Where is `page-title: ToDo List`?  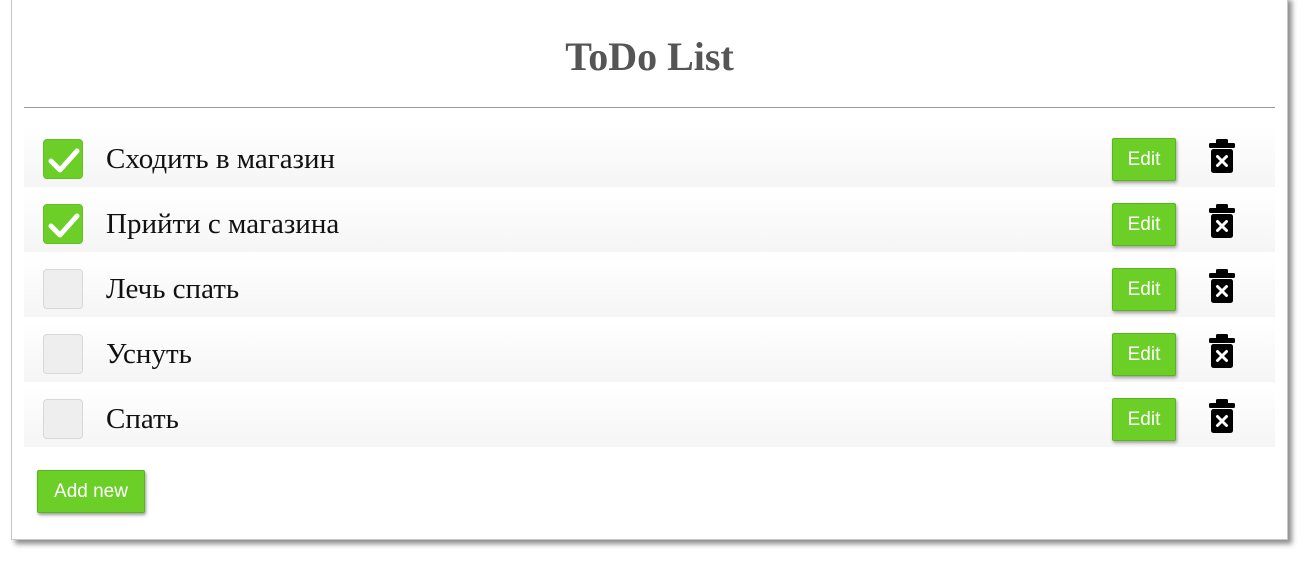 page-title: ToDo List is located at coordinates (649, 56).